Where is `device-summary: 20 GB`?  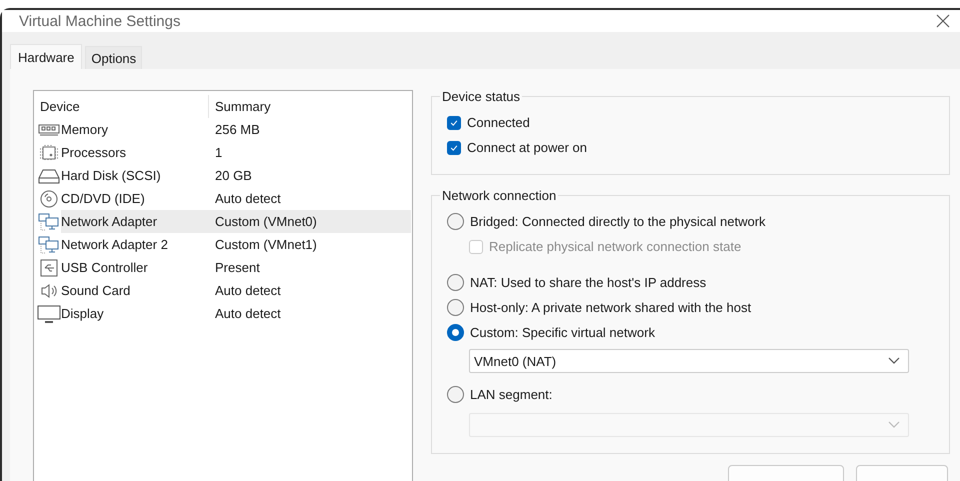 device-summary: 20 GB is located at coordinates (309, 175).